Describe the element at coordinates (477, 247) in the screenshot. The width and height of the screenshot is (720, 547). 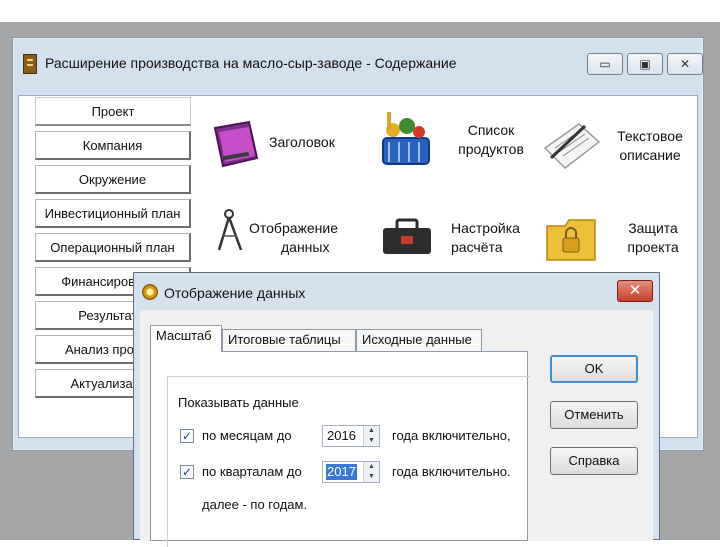
I see `calc-settings-line2: расчёта` at that location.